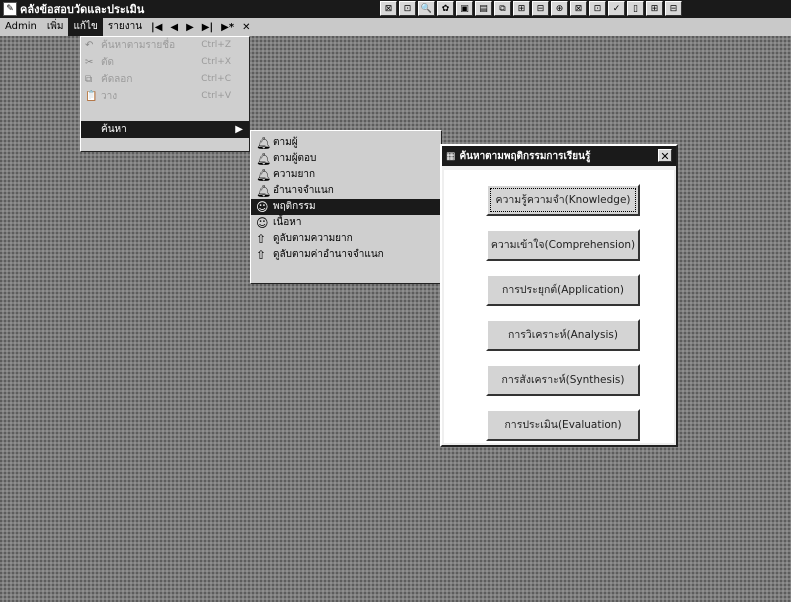 The width and height of the screenshot is (791, 602). Describe the element at coordinates (563, 425) in the screenshot. I see `evaluation-button: การประเมิน(Evaluation)` at that location.